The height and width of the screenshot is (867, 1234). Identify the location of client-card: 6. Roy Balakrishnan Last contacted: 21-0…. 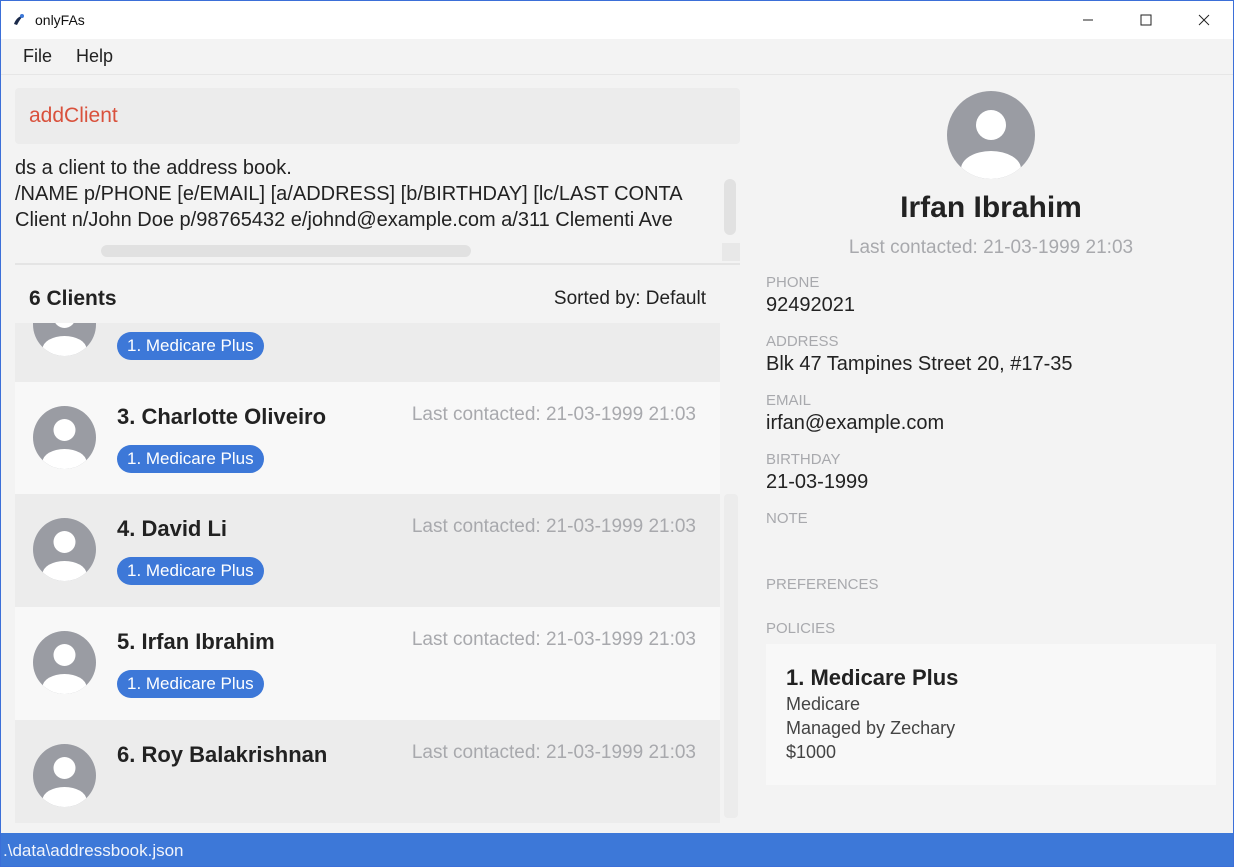
(367, 771).